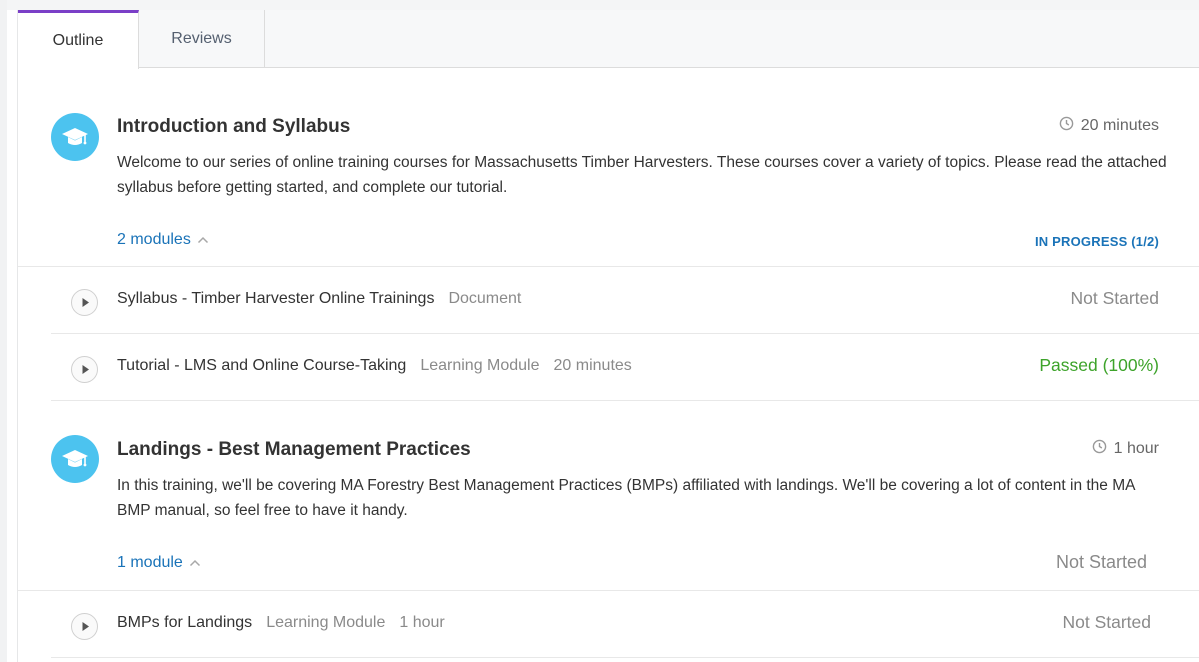 The width and height of the screenshot is (1199, 662). Describe the element at coordinates (603, 5) in the screenshot. I see `top-strip` at that location.